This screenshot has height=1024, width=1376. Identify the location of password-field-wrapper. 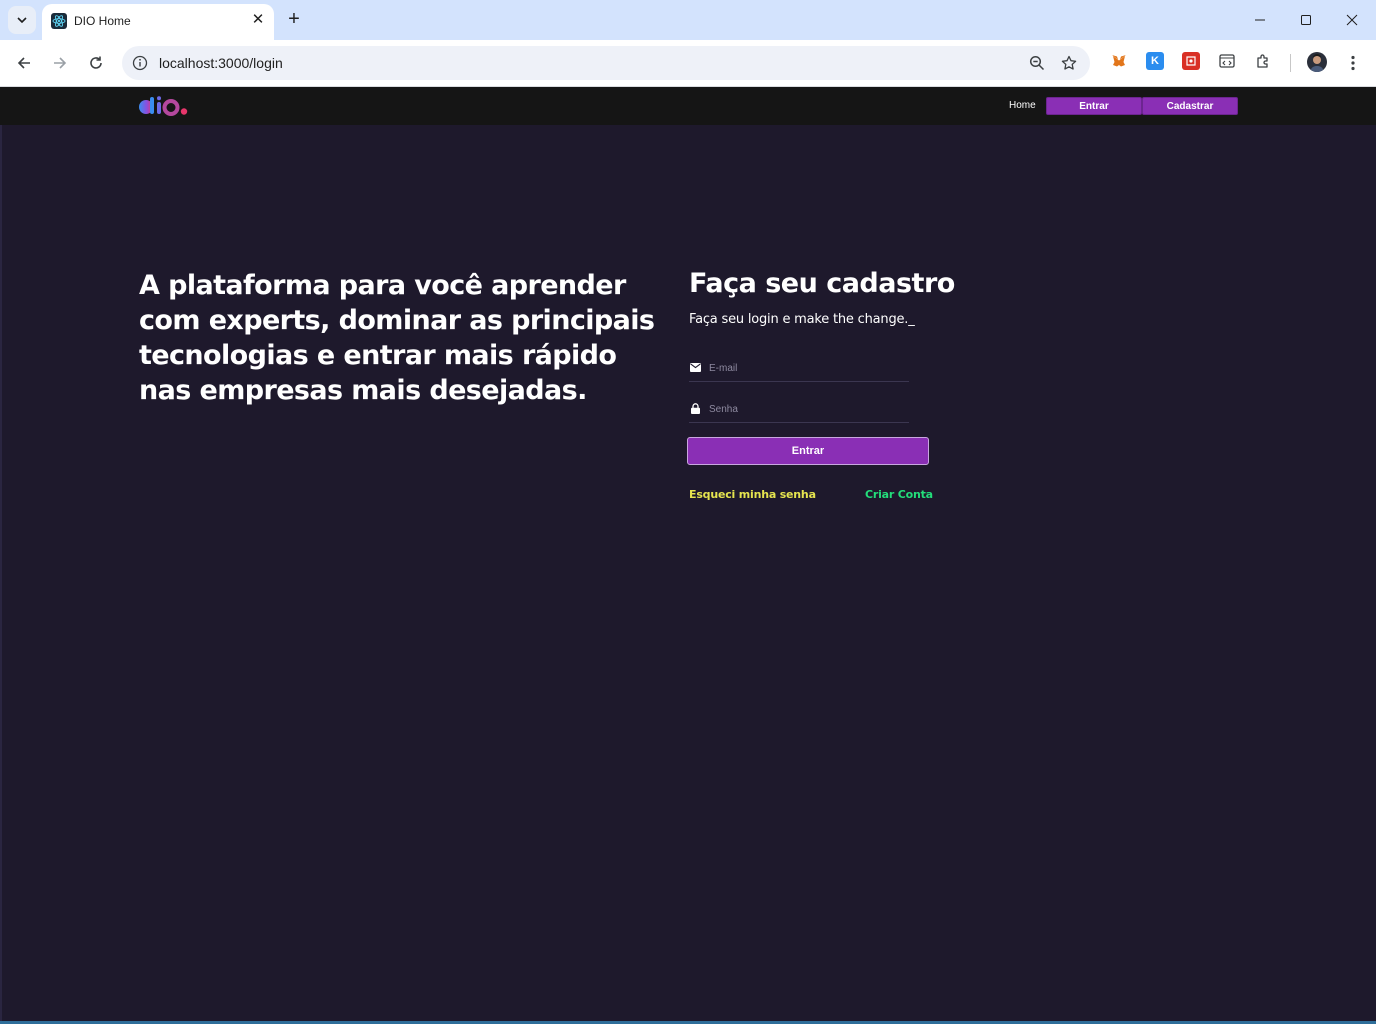
(799, 410).